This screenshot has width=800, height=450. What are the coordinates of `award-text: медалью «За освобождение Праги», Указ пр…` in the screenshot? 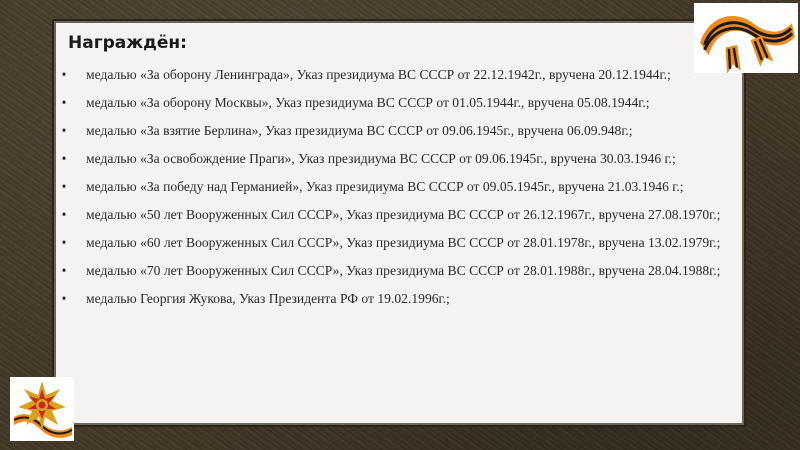 It's located at (381, 158).